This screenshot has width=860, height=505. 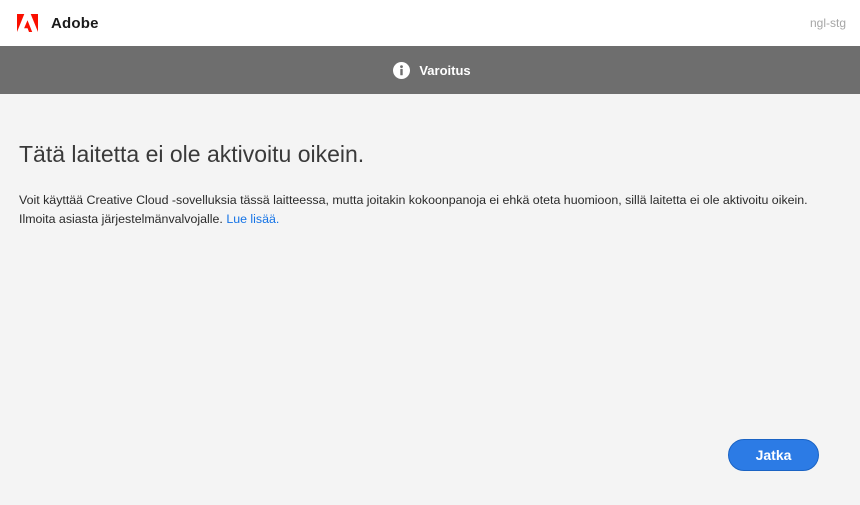 What do you see at coordinates (827, 23) in the screenshot?
I see `environment-label: ngl-stg` at bounding box center [827, 23].